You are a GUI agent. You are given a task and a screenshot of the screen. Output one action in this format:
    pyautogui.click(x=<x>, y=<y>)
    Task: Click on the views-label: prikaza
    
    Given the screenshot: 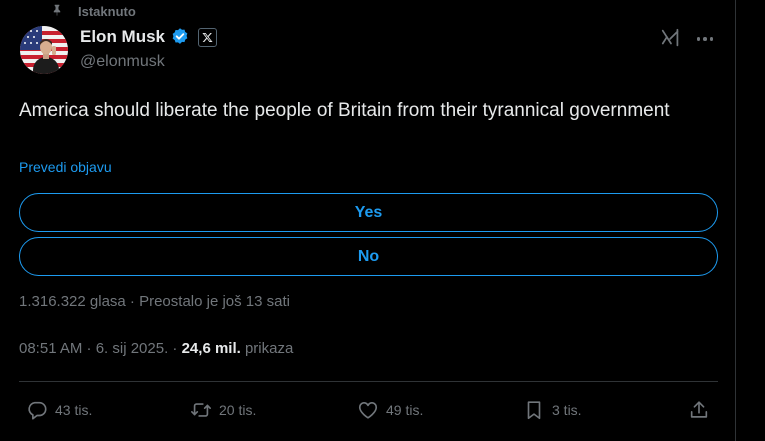 What is the action you would take?
    pyautogui.click(x=267, y=348)
    